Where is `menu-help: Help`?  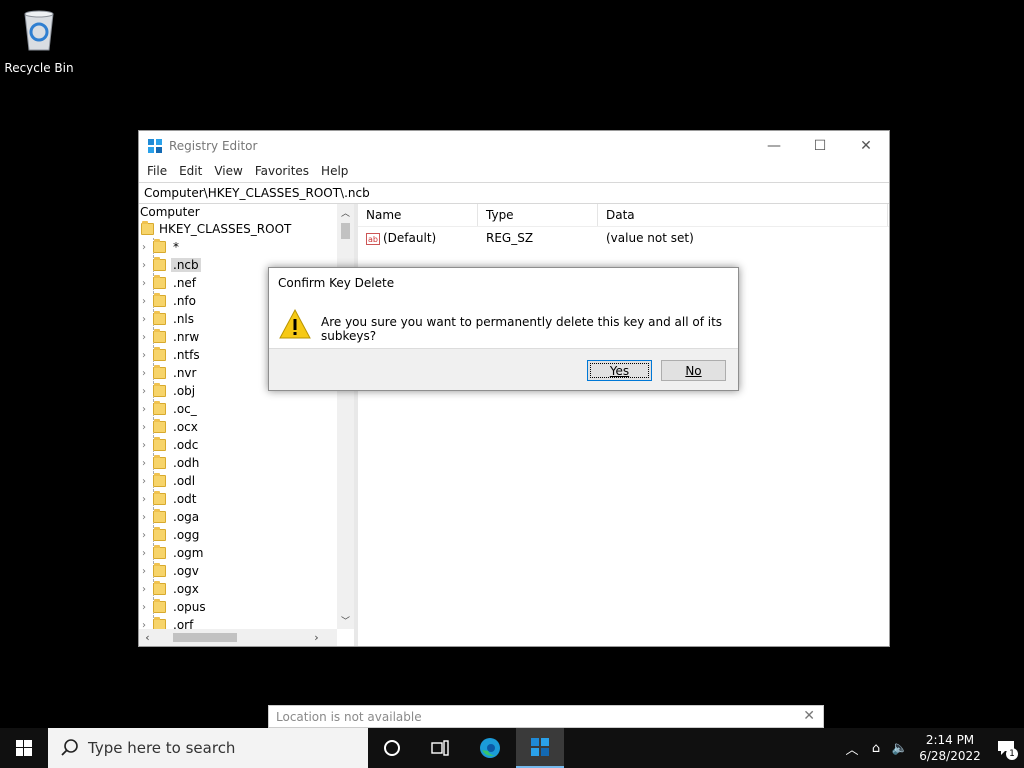
menu-help: Help is located at coordinates (334, 171).